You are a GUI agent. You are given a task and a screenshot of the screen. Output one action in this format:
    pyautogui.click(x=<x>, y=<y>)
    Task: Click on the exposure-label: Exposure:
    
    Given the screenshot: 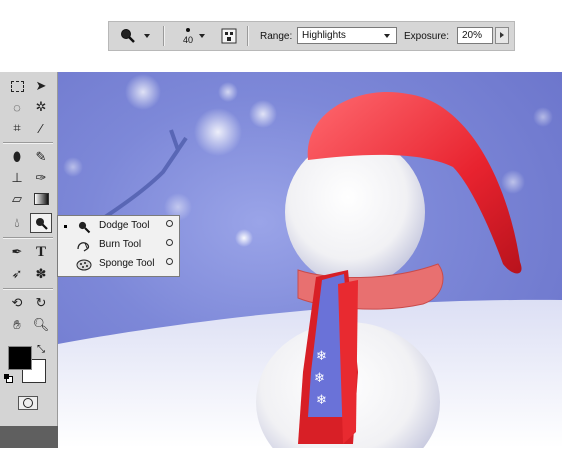 What is the action you would take?
    pyautogui.click(x=427, y=36)
    